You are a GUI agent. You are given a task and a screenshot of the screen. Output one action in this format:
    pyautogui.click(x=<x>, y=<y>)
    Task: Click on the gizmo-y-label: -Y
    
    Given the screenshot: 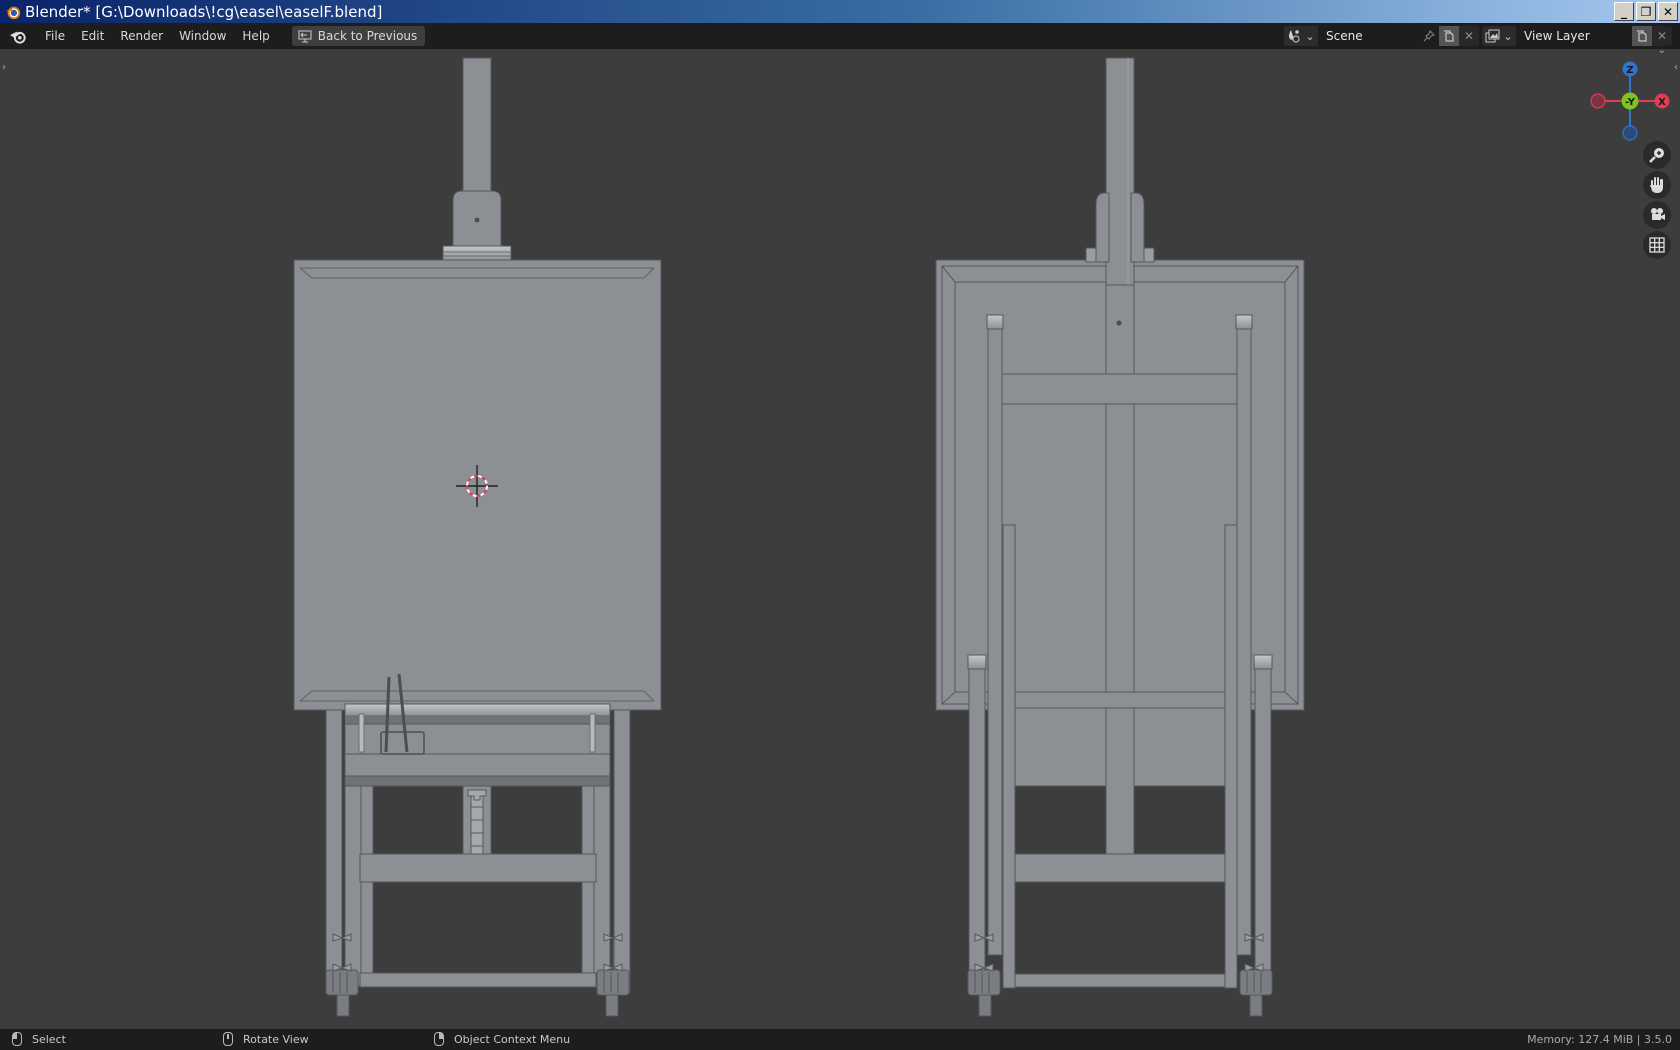 What is the action you would take?
    pyautogui.click(x=1630, y=102)
    